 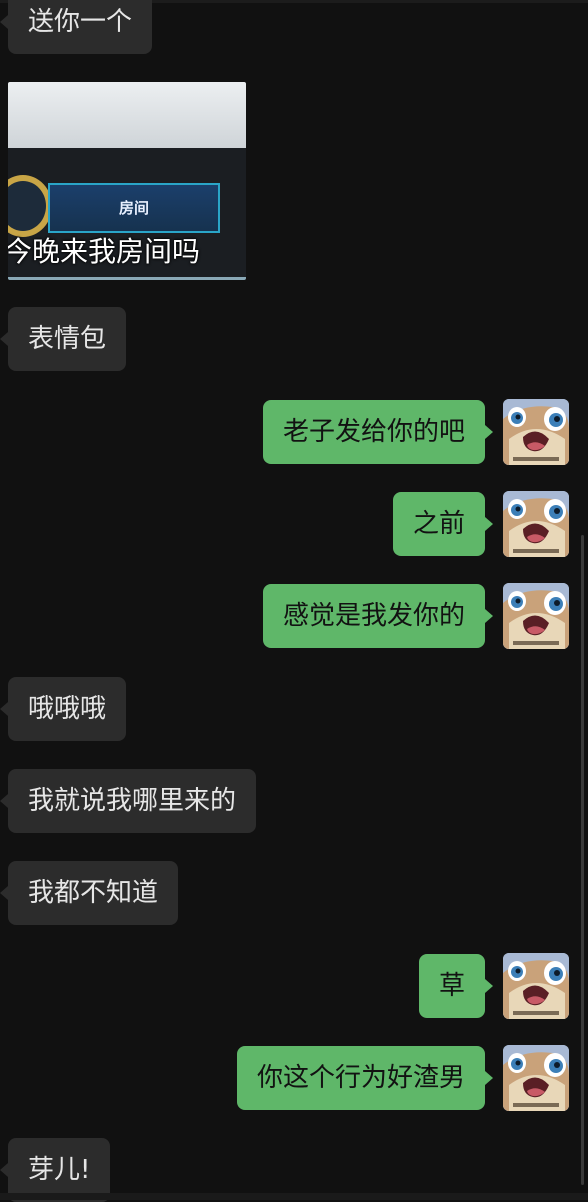 What do you see at coordinates (134, 208) in the screenshot?
I see `sticker-game-label: 房间` at bounding box center [134, 208].